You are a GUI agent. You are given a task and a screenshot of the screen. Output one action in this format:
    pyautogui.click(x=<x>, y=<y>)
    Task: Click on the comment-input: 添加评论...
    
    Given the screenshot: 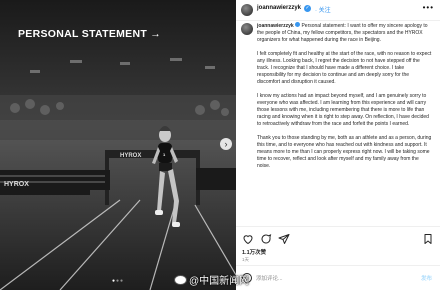 What is the action you would take?
    pyautogui.click(x=269, y=278)
    